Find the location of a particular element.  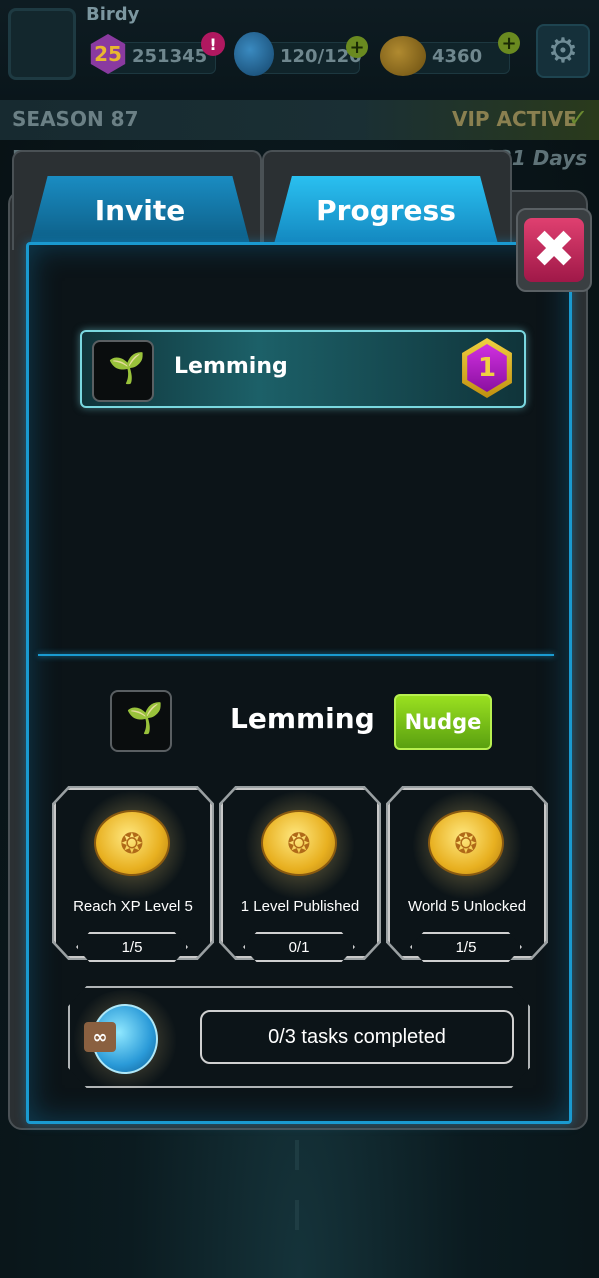

close-icon: ✖ is located at coordinates (554, 250).